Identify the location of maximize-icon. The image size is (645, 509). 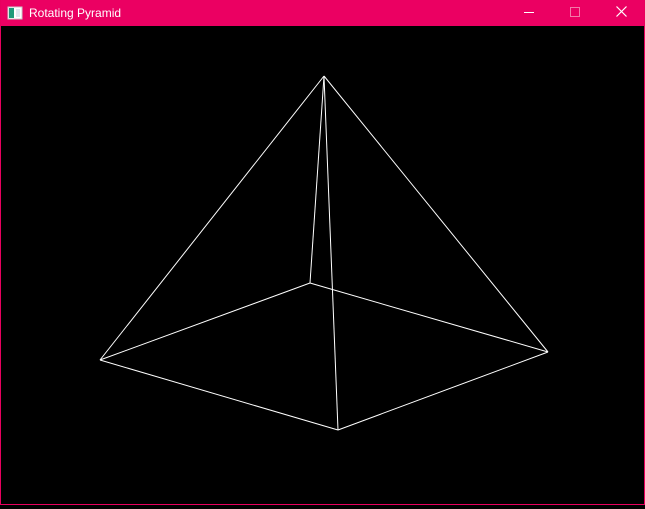
(575, 13).